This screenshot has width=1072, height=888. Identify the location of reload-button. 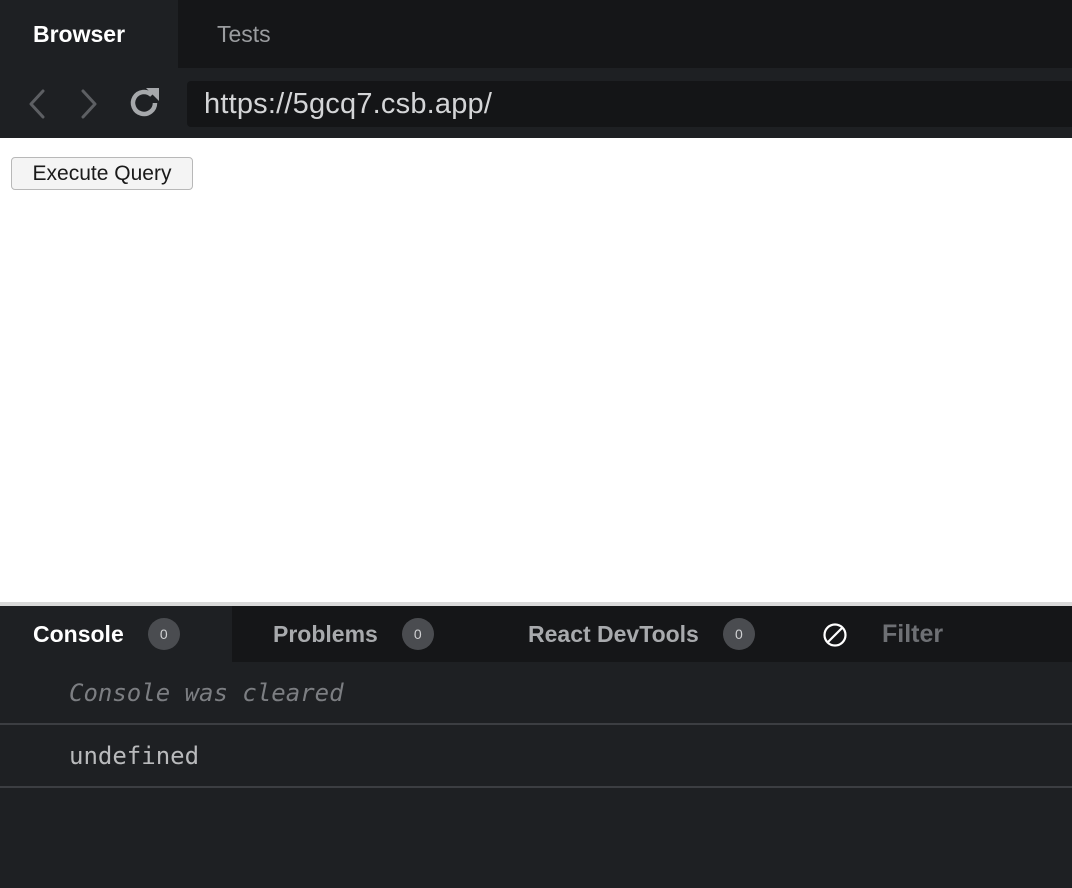
(144, 103).